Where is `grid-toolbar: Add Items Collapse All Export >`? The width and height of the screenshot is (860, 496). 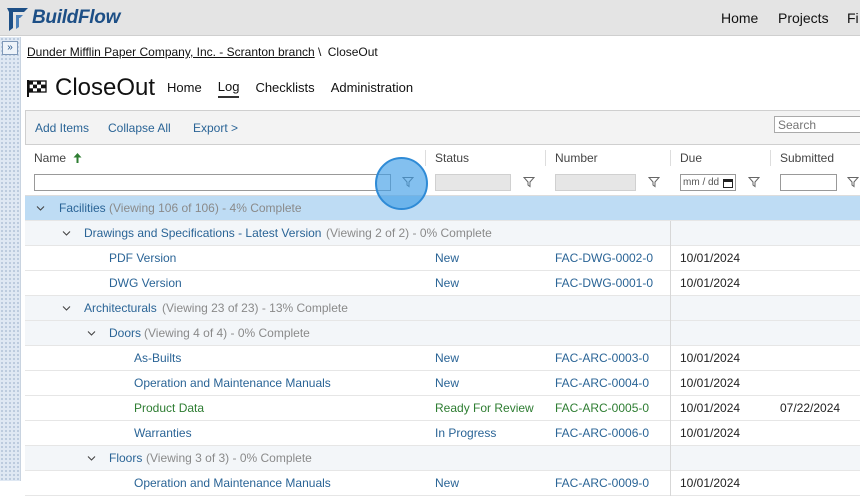
grid-toolbar: Add Items Collapse All Export > is located at coordinates (442, 127).